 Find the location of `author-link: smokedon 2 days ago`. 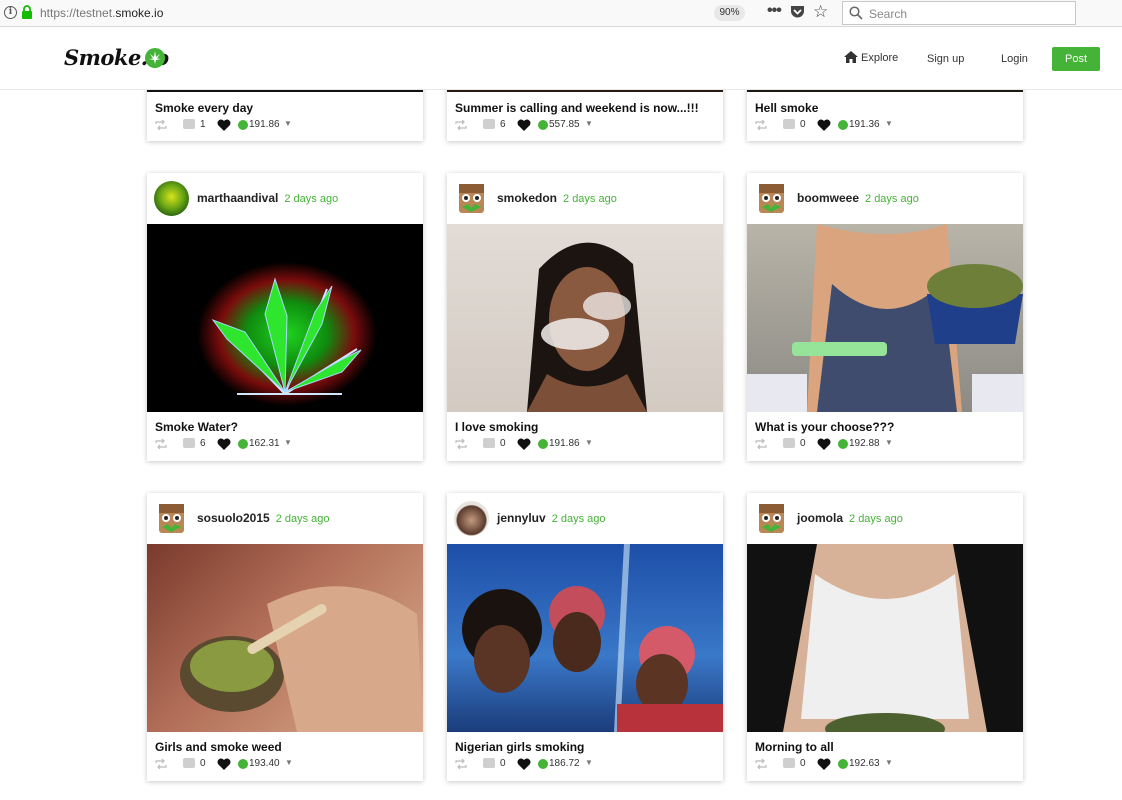

author-link: smokedon 2 days ago is located at coordinates (557, 198).